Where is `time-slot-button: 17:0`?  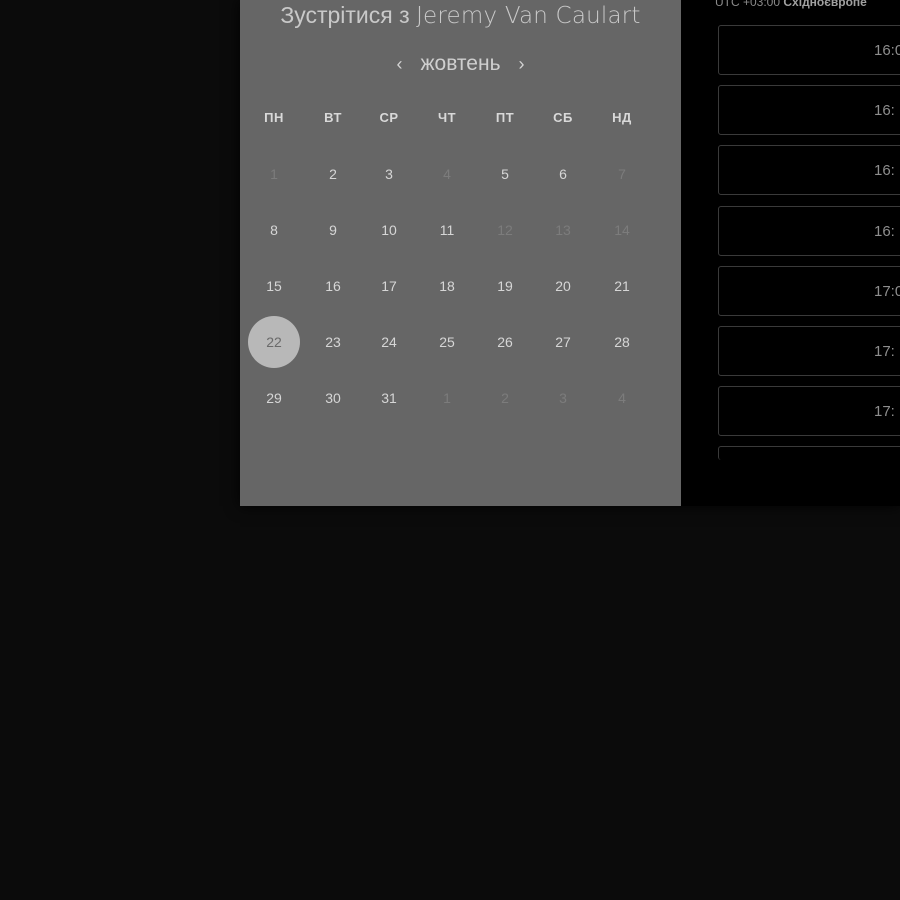
time-slot-button: 17:0 is located at coordinates (809, 290).